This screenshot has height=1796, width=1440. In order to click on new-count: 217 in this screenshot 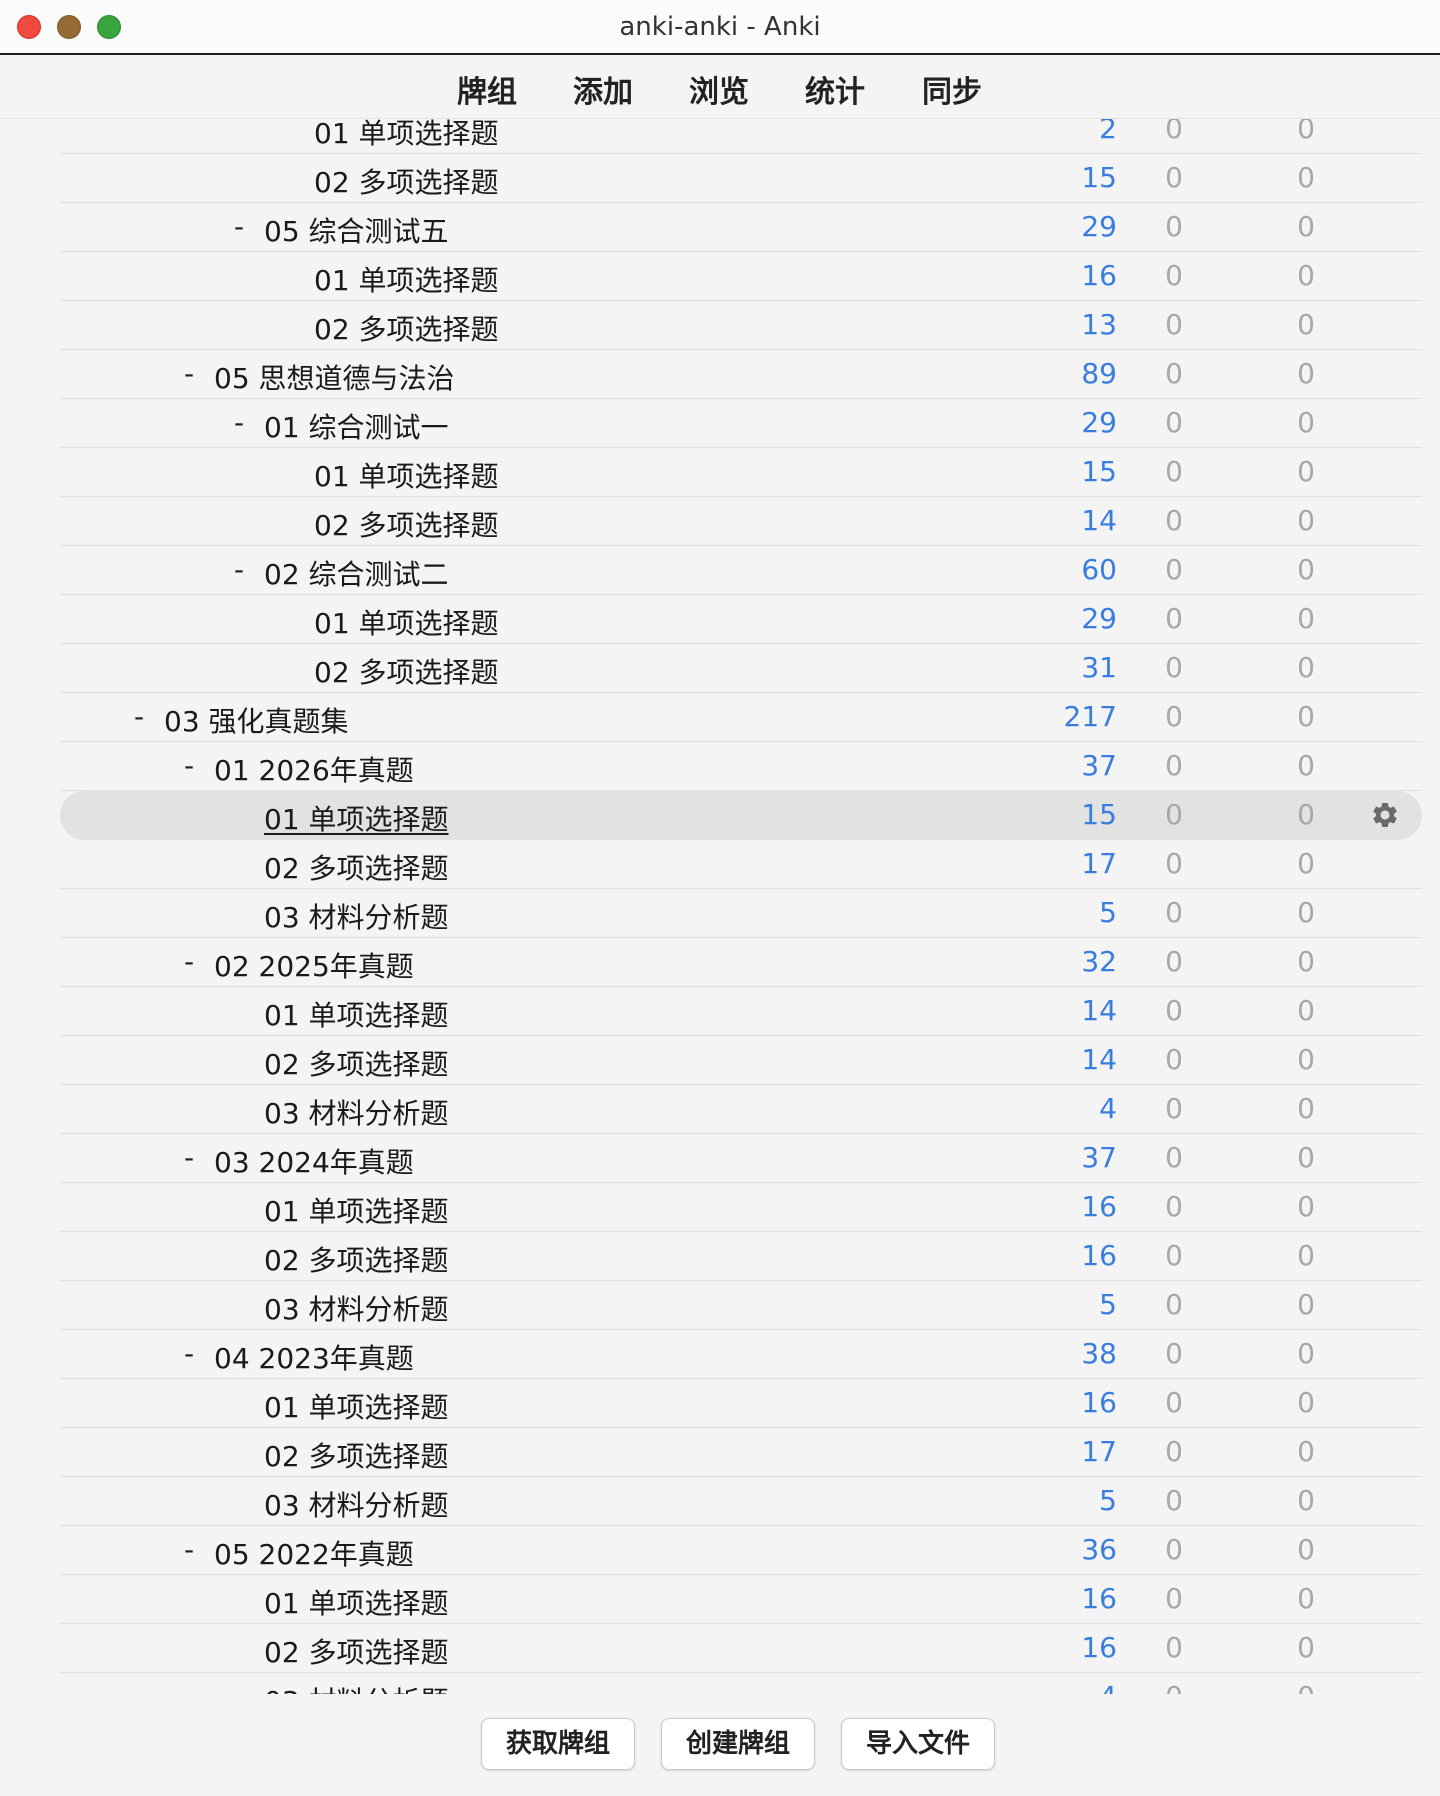, I will do `click(1090, 716)`.